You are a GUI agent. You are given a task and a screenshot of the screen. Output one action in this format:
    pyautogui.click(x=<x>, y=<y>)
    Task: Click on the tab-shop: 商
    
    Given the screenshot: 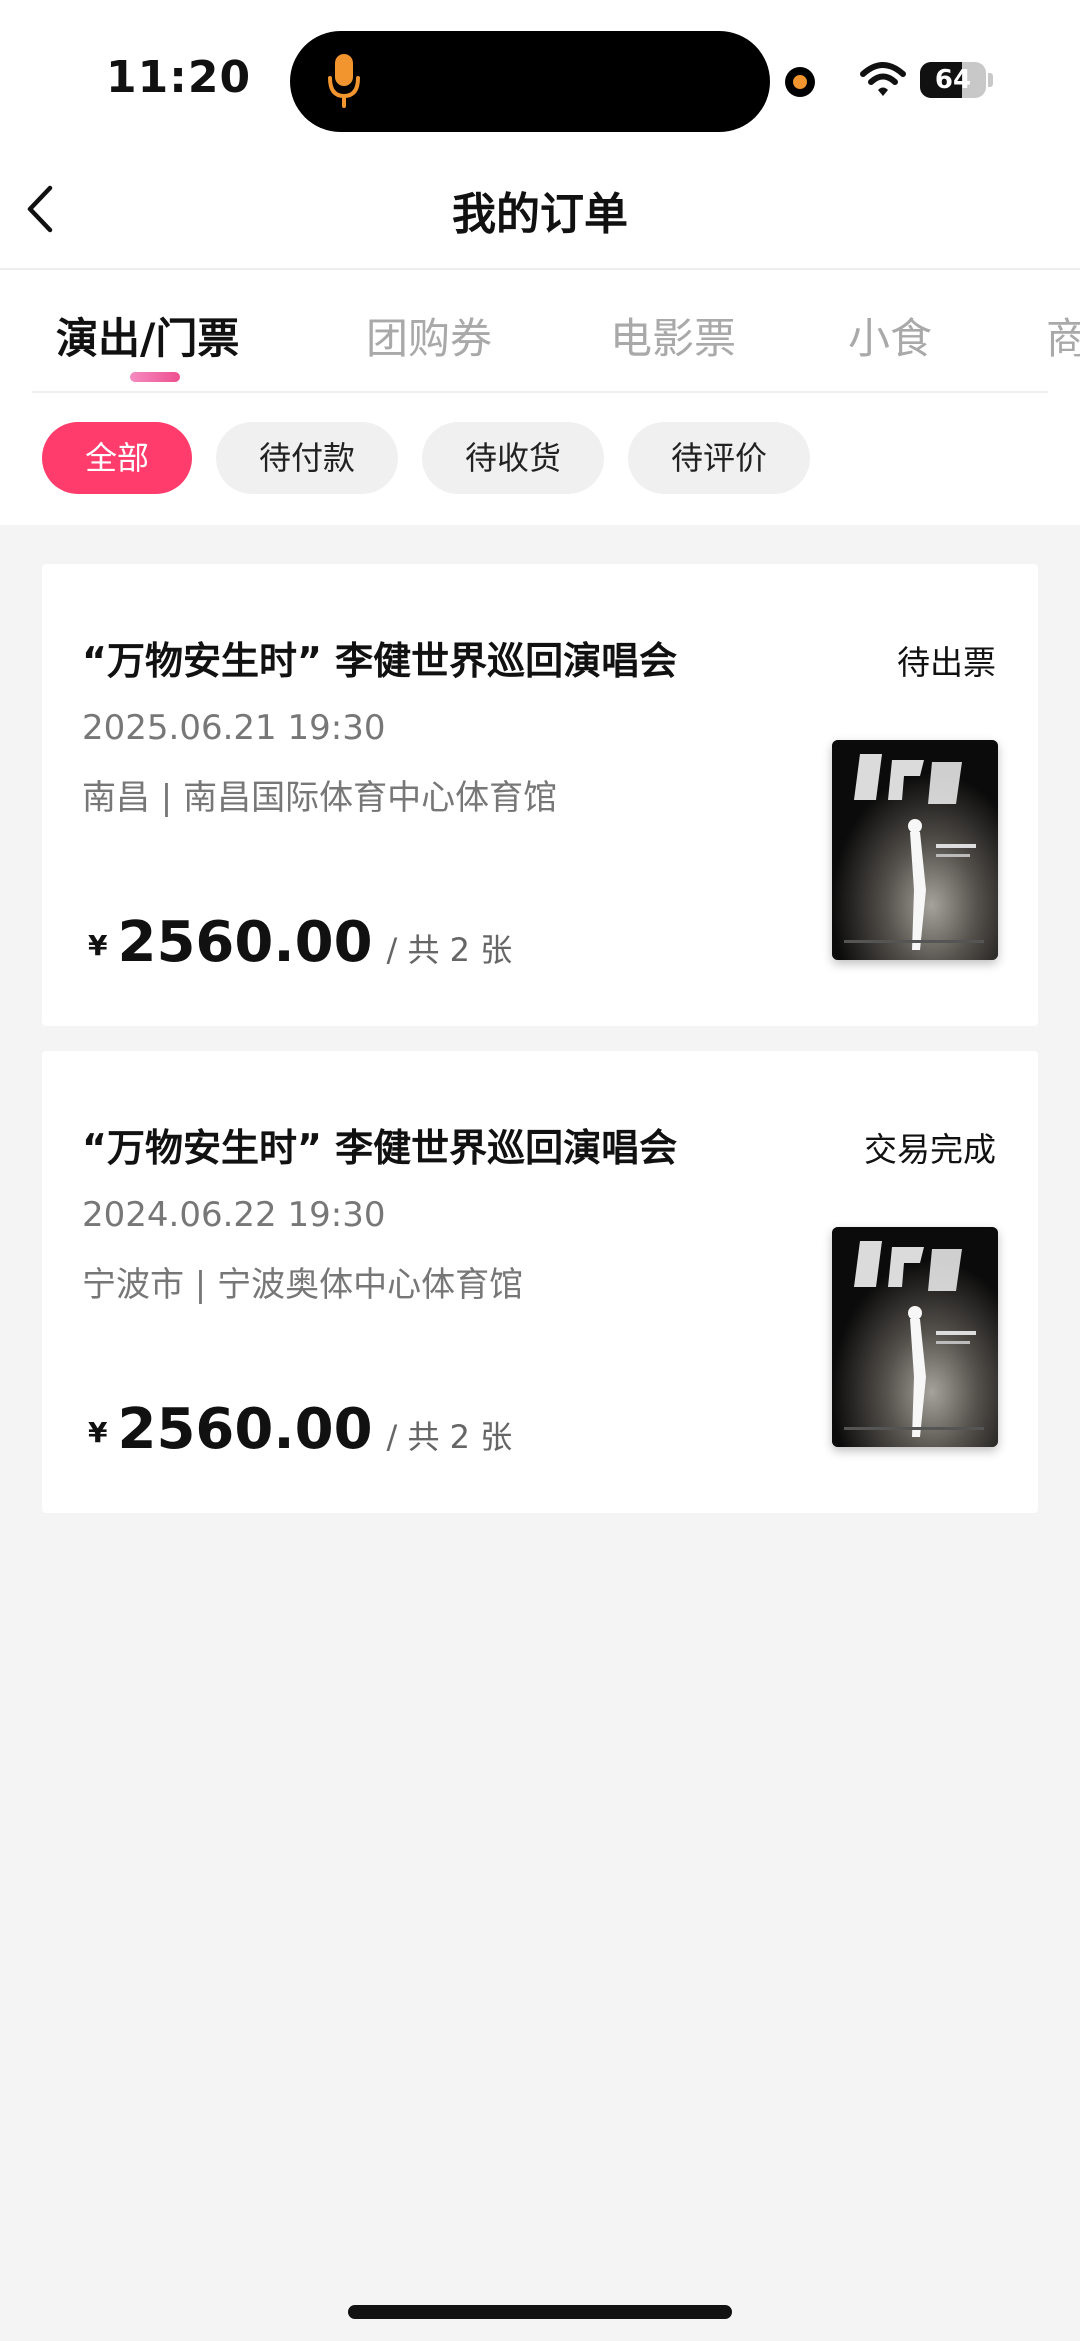 What is the action you would take?
    pyautogui.click(x=1063, y=335)
    